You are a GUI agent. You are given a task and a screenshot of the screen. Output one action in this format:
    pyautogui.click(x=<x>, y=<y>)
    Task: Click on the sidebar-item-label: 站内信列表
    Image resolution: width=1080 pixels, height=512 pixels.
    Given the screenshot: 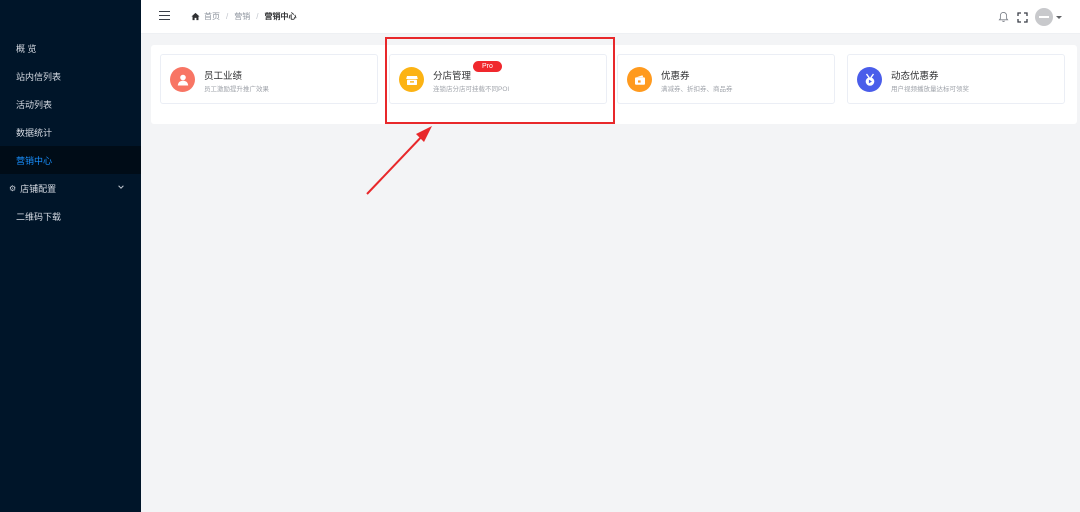 What is the action you would take?
    pyautogui.click(x=39, y=76)
    